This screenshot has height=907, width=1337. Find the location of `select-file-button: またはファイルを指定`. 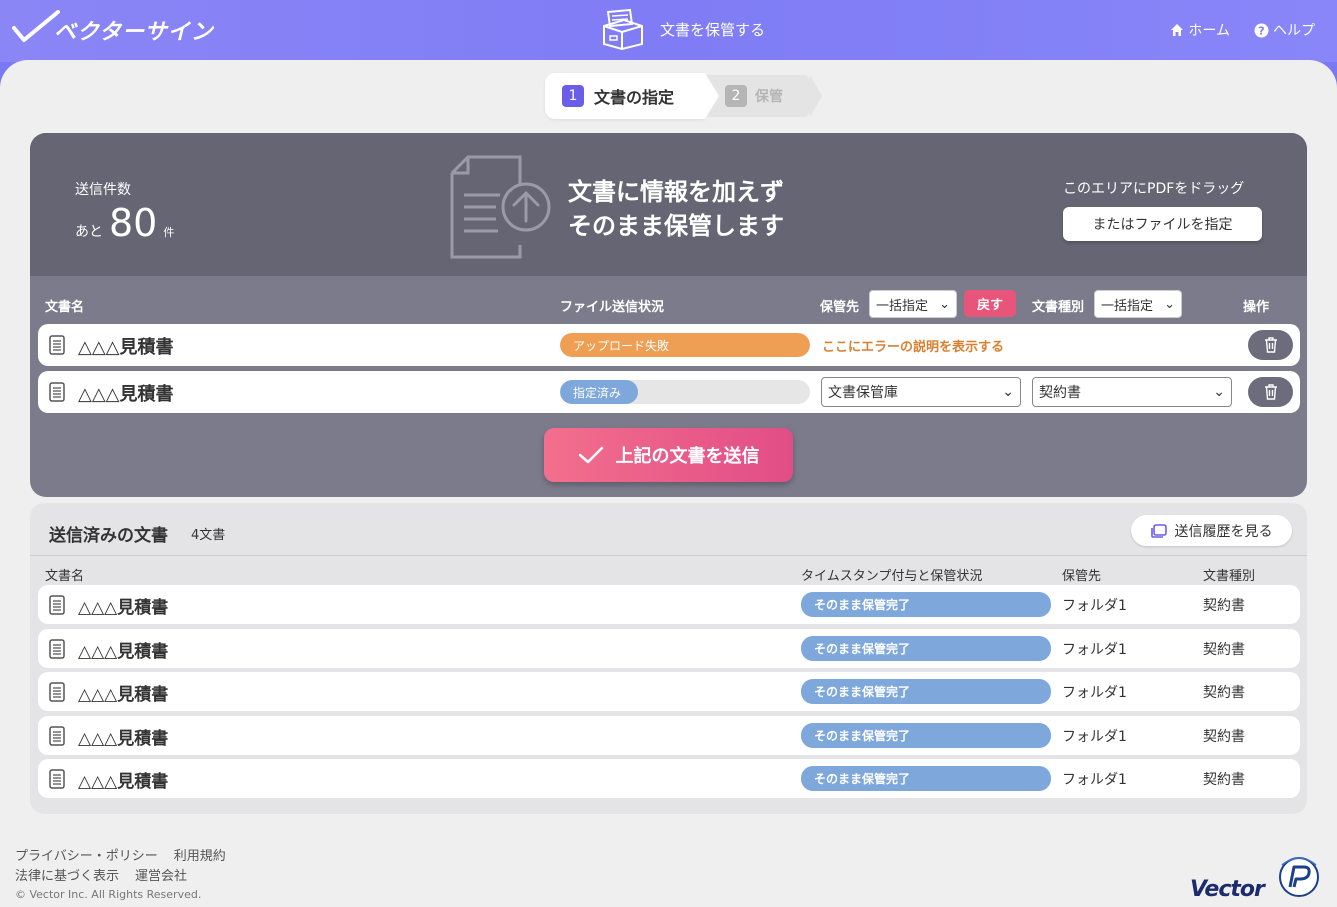

select-file-button: またはファイルを指定 is located at coordinates (1162, 224).